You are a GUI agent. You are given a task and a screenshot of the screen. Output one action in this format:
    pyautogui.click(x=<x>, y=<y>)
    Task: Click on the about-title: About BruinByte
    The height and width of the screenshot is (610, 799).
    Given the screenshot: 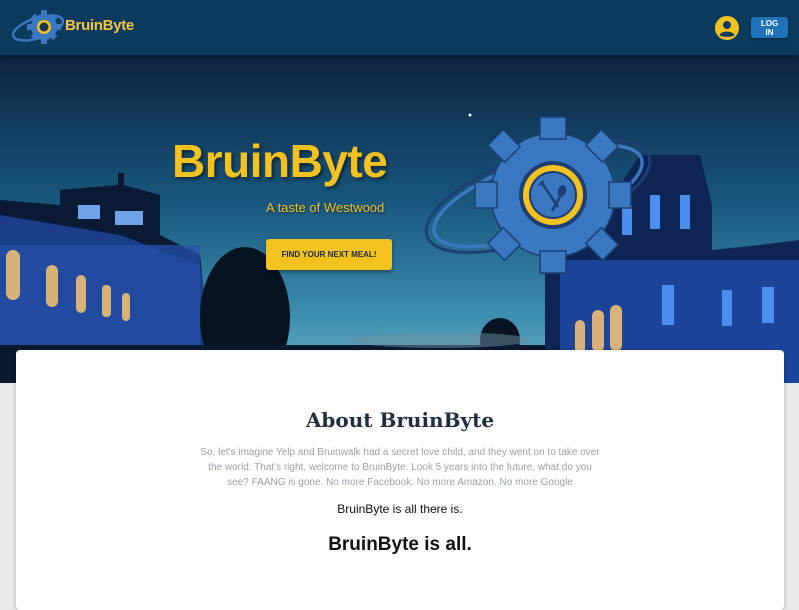 What is the action you would take?
    pyautogui.click(x=400, y=420)
    